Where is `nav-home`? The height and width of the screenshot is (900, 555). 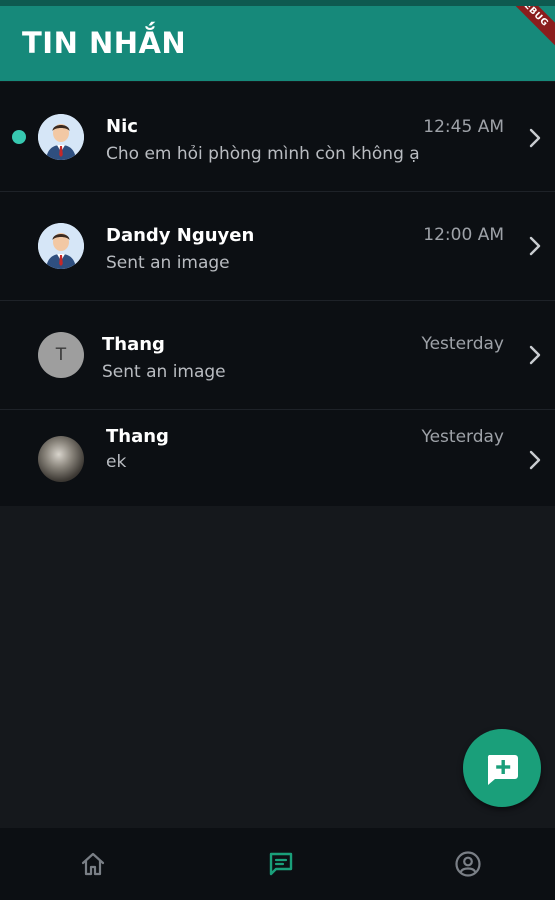 nav-home is located at coordinates (93, 864).